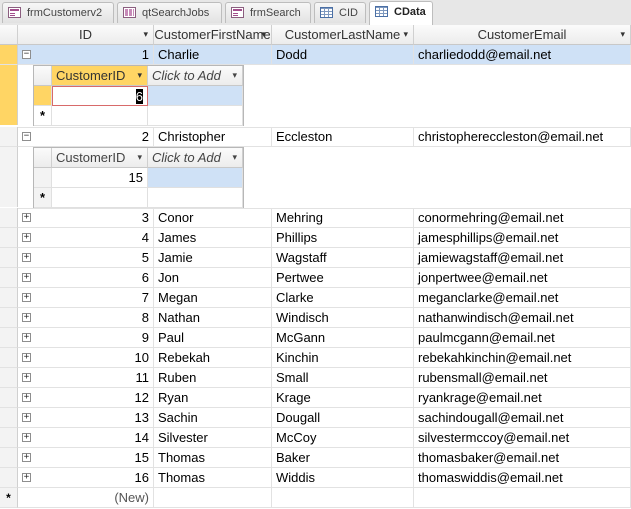 This screenshot has height=509, width=631. Describe the element at coordinates (213, 338) in the screenshot. I see `cell-firstname: Paul` at that location.